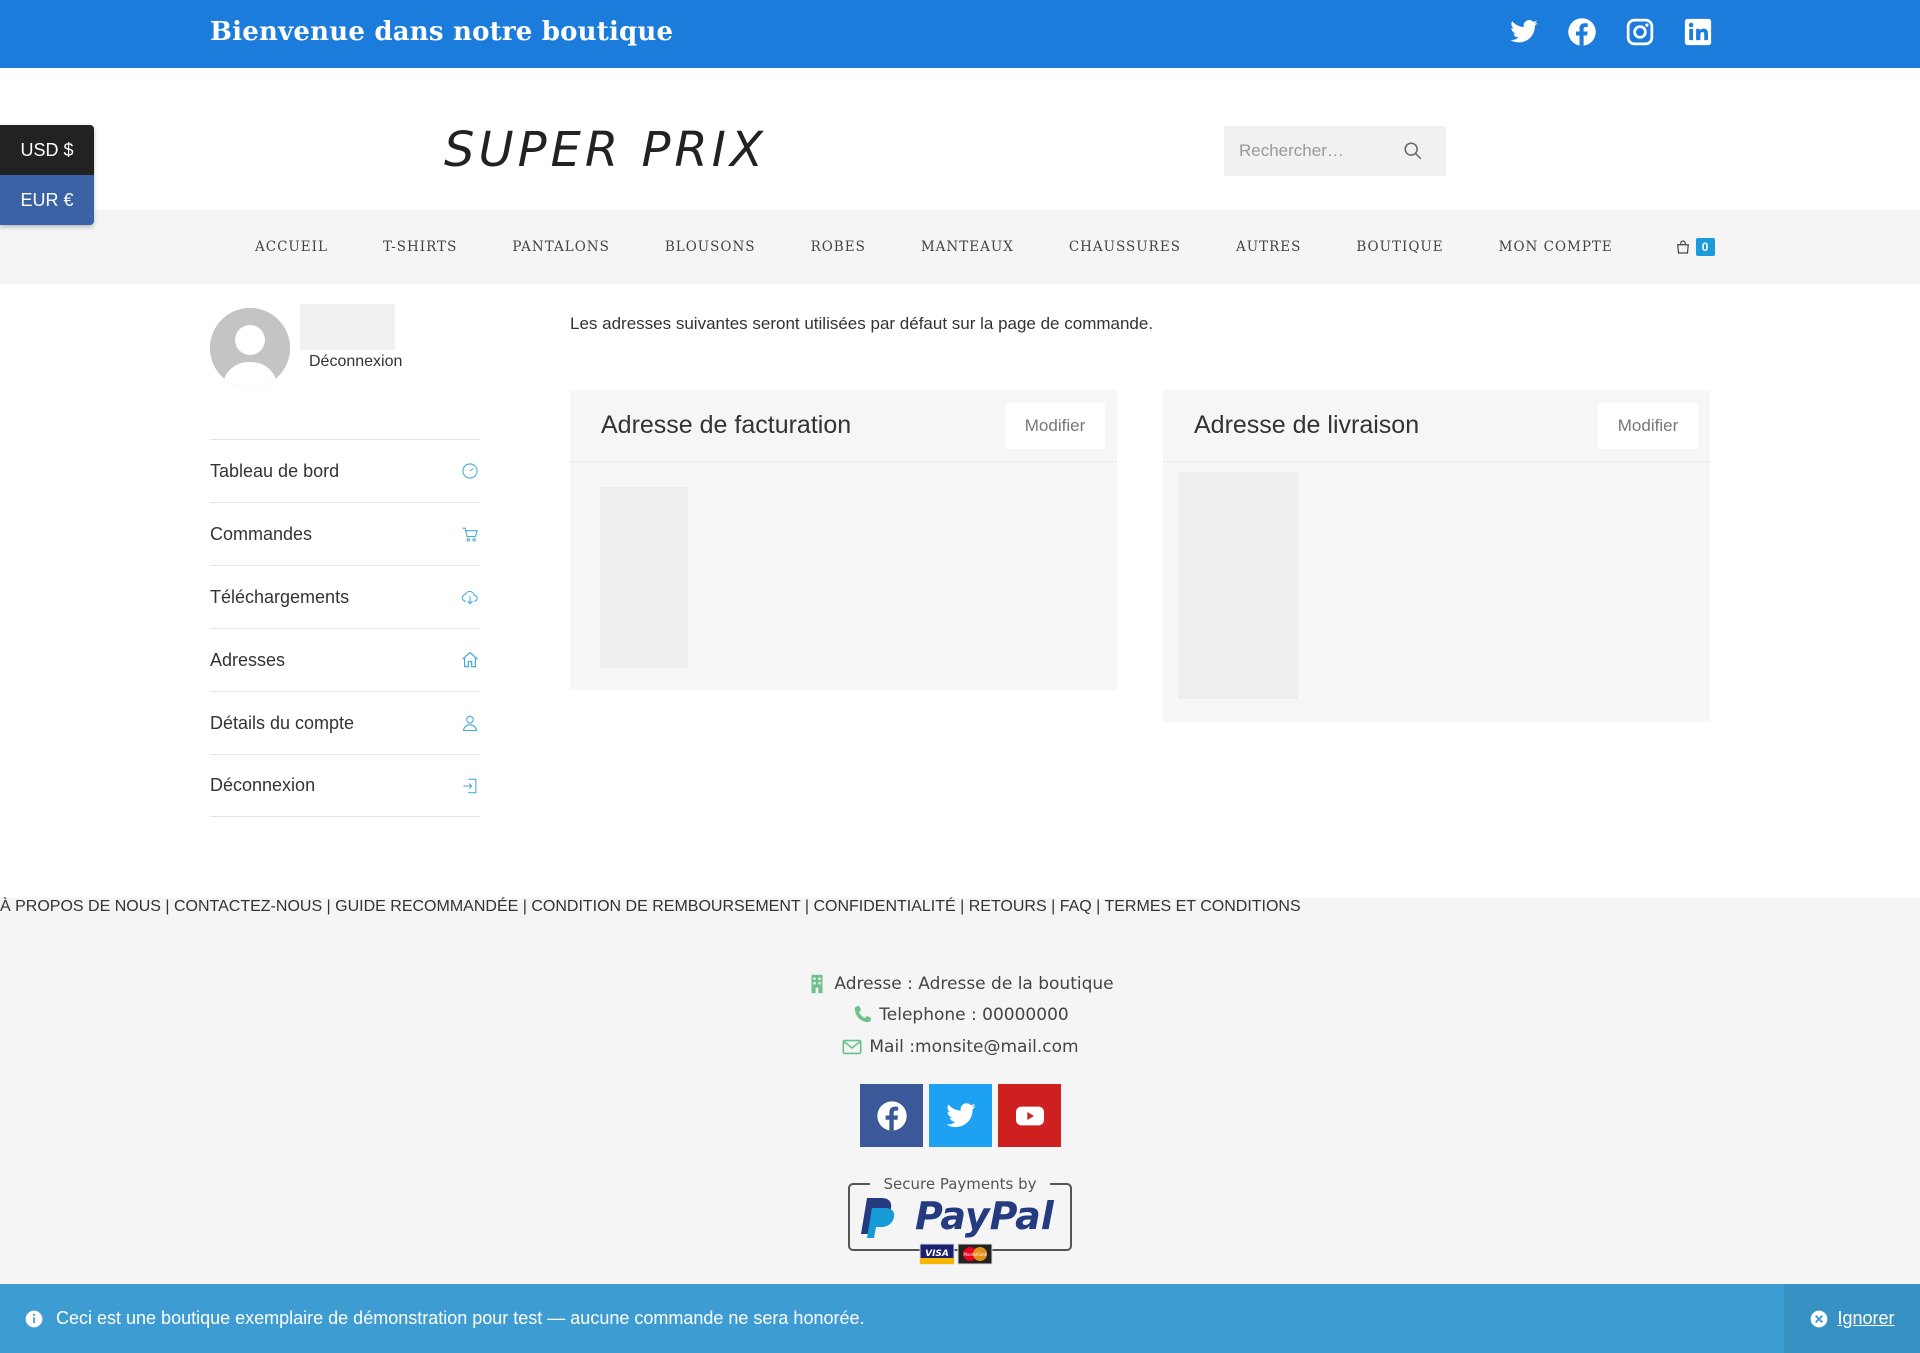  I want to click on username-placeholder, so click(347, 327).